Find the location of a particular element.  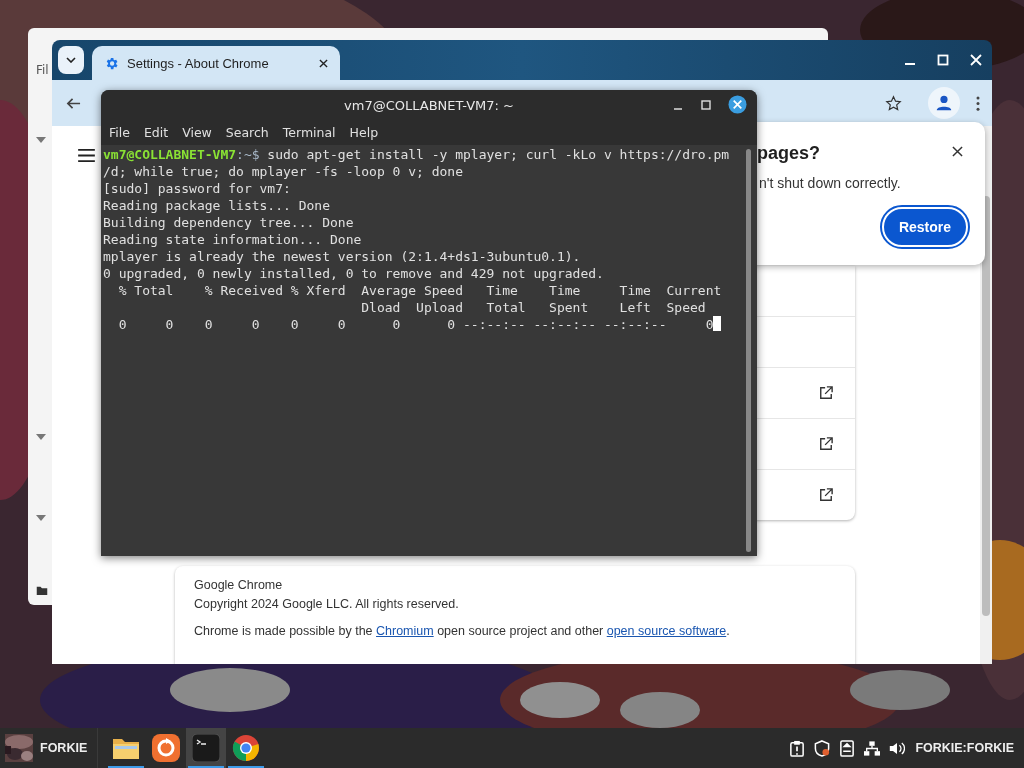

menu-item: View is located at coordinates (197, 132).